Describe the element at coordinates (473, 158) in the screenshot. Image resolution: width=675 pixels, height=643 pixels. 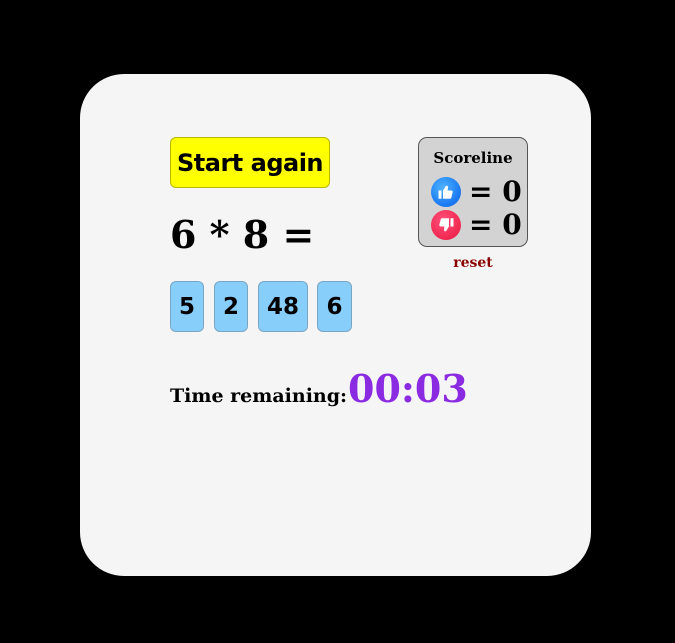
I see `scoreline-title: Scoreline` at that location.